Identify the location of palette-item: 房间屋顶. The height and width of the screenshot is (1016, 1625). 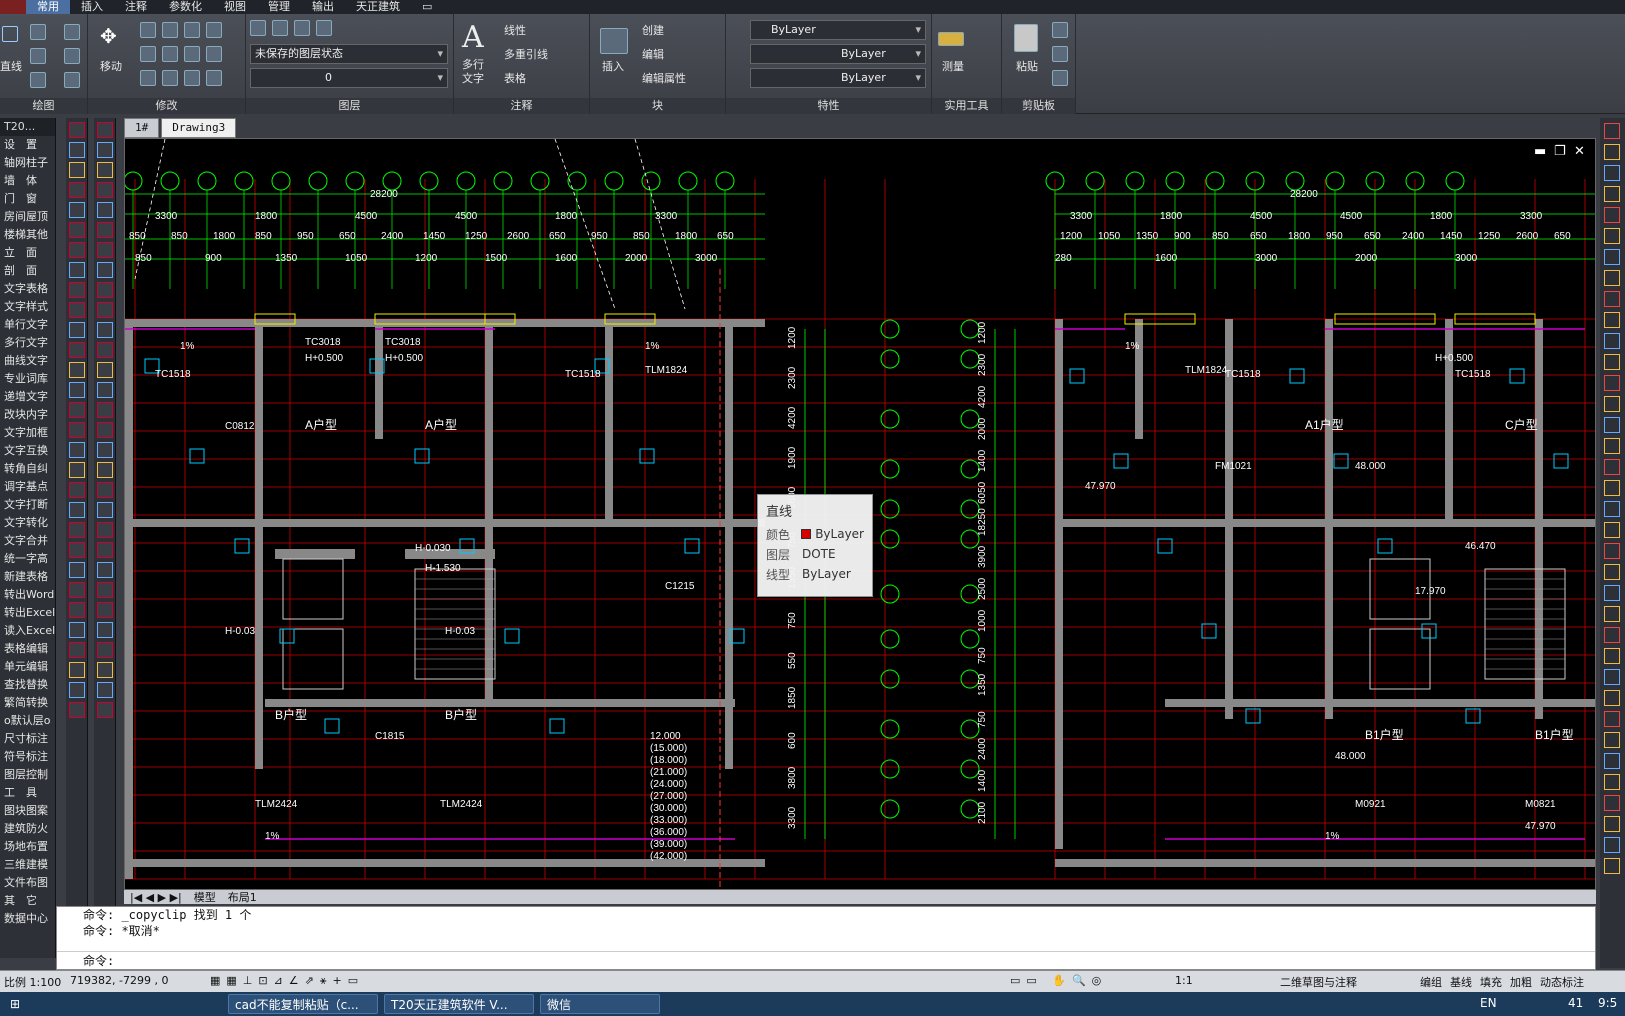
(27, 217).